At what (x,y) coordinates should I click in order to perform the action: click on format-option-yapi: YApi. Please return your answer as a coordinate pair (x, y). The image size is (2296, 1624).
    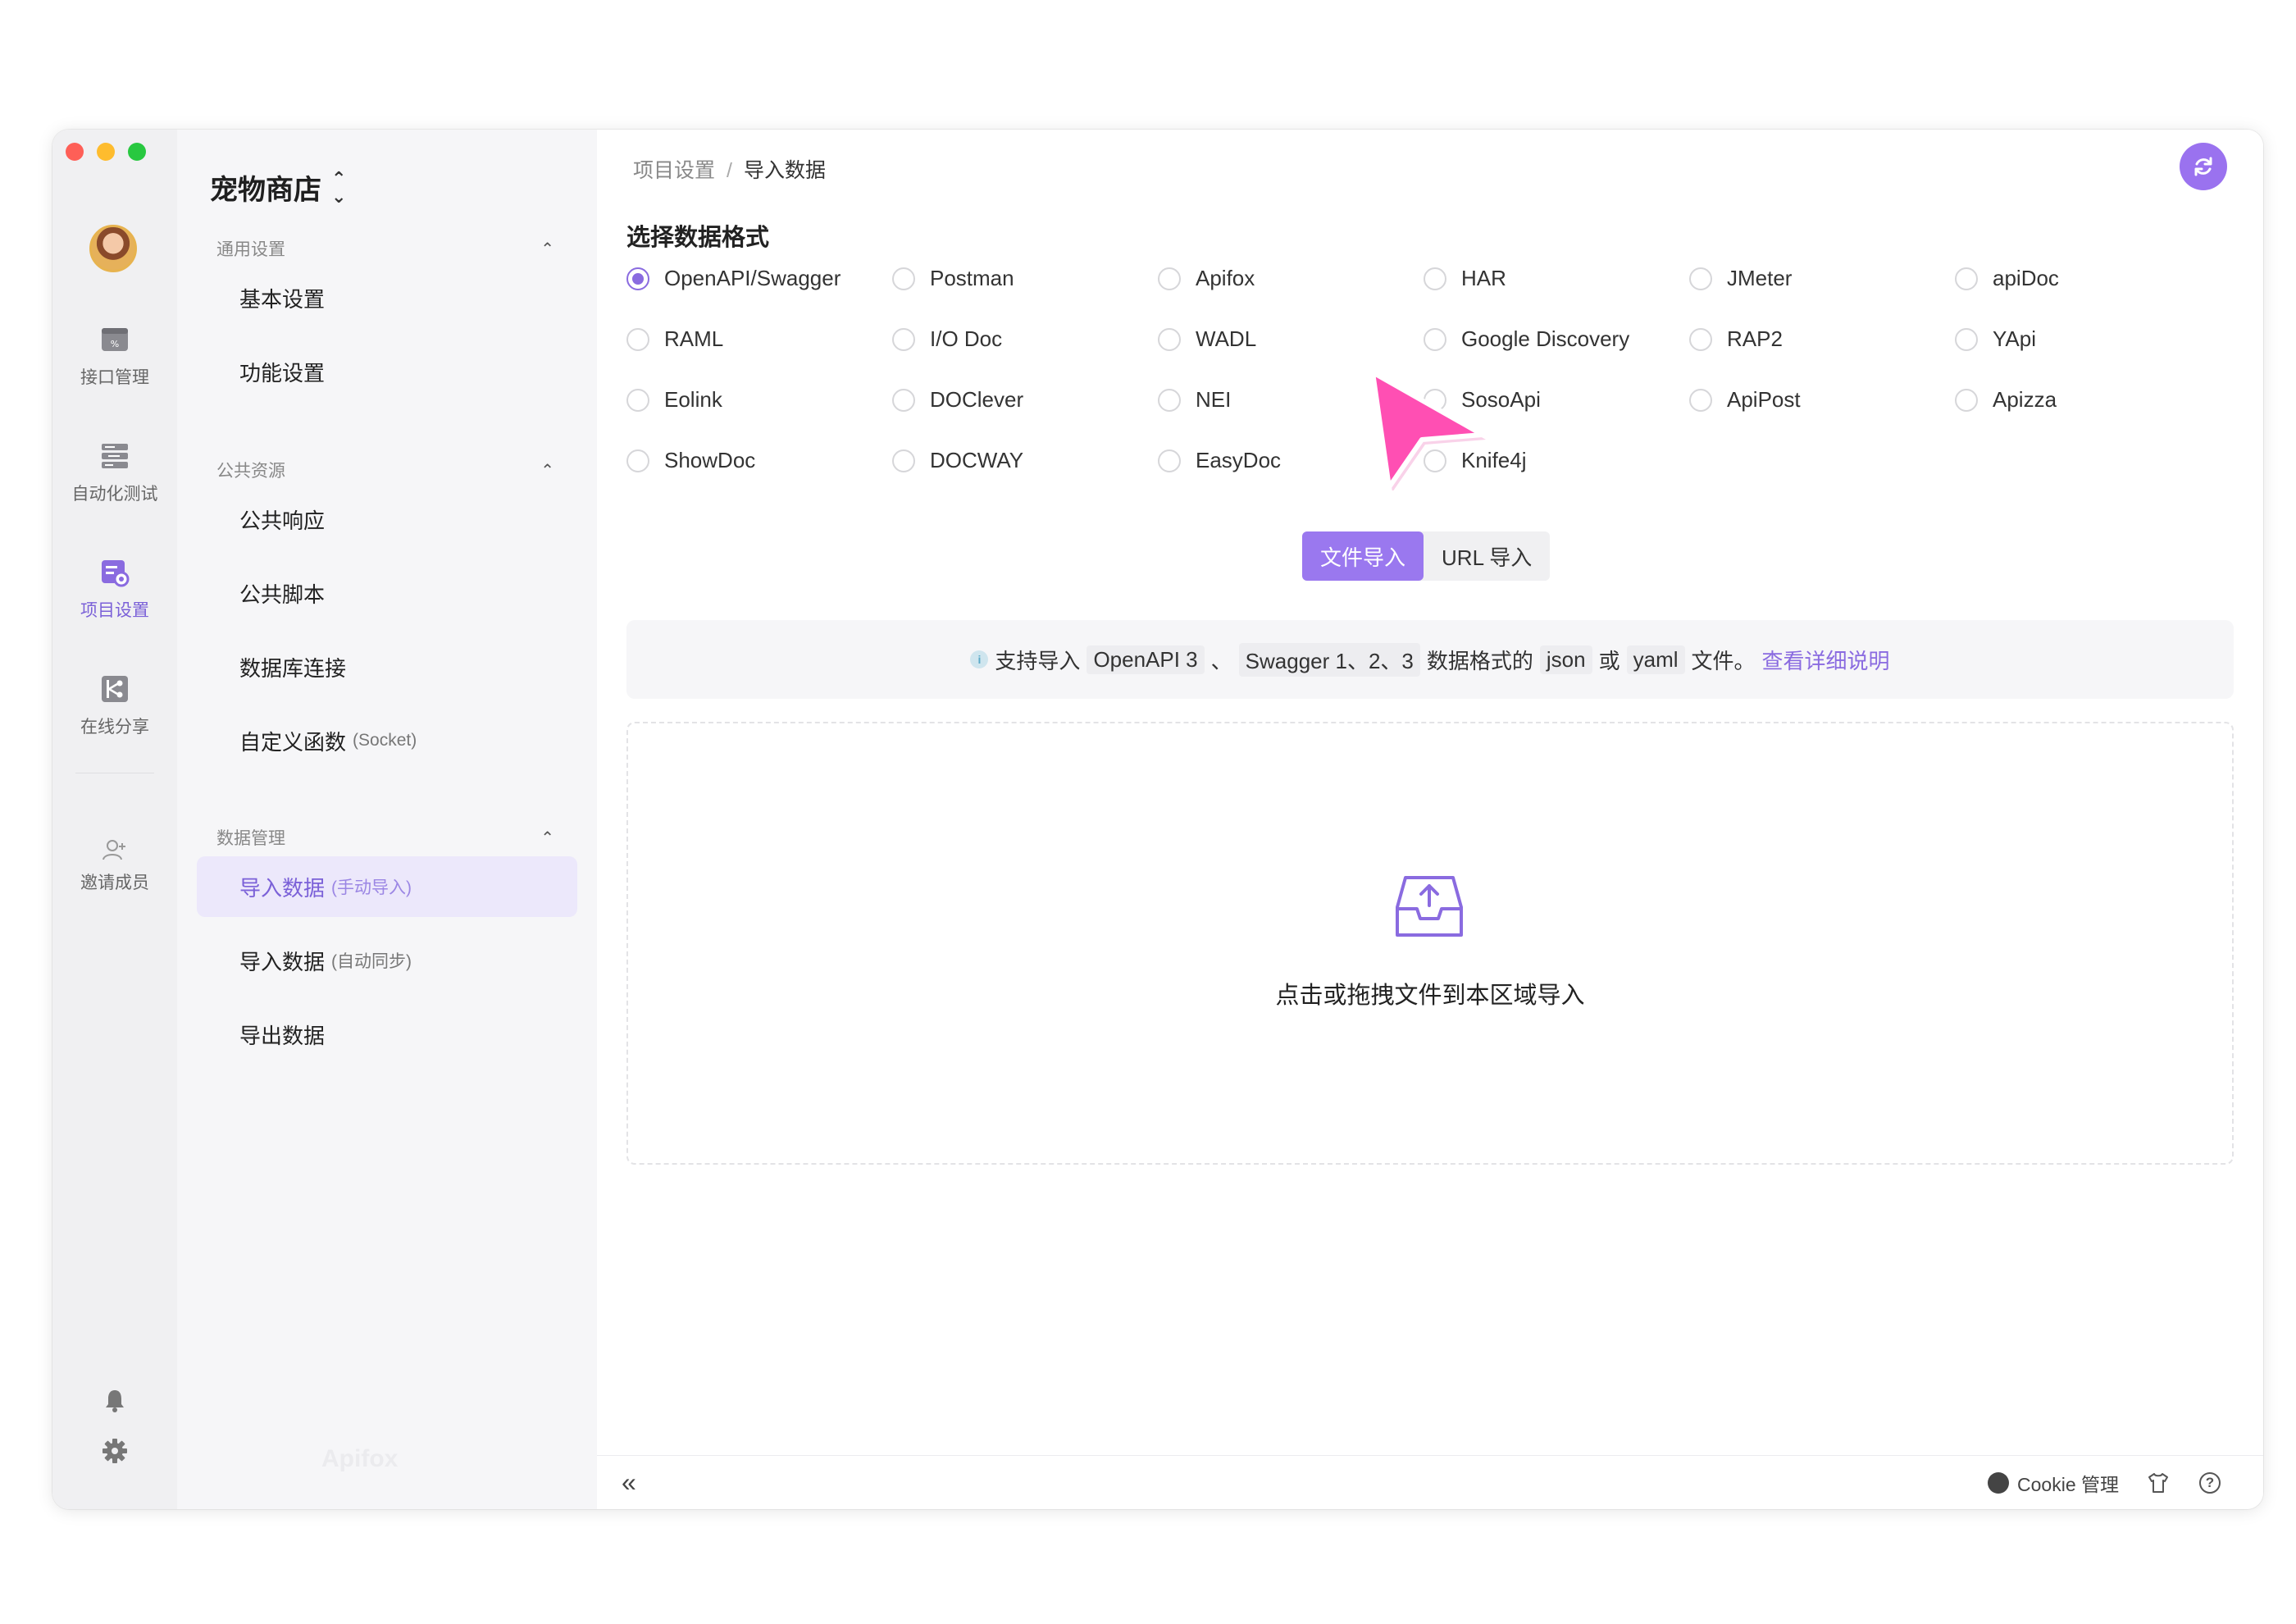
    Looking at the image, I should click on (1995, 339).